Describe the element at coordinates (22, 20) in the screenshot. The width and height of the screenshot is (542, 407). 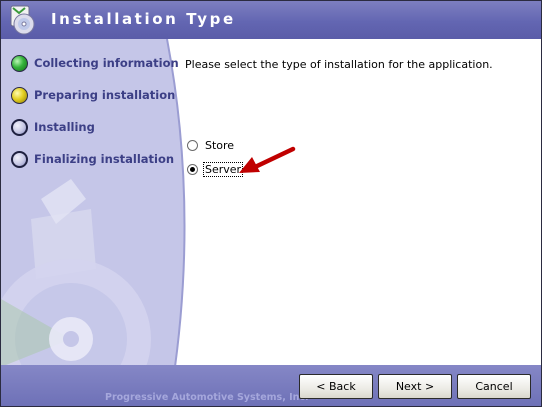
I see `installer-disc-icon` at that location.